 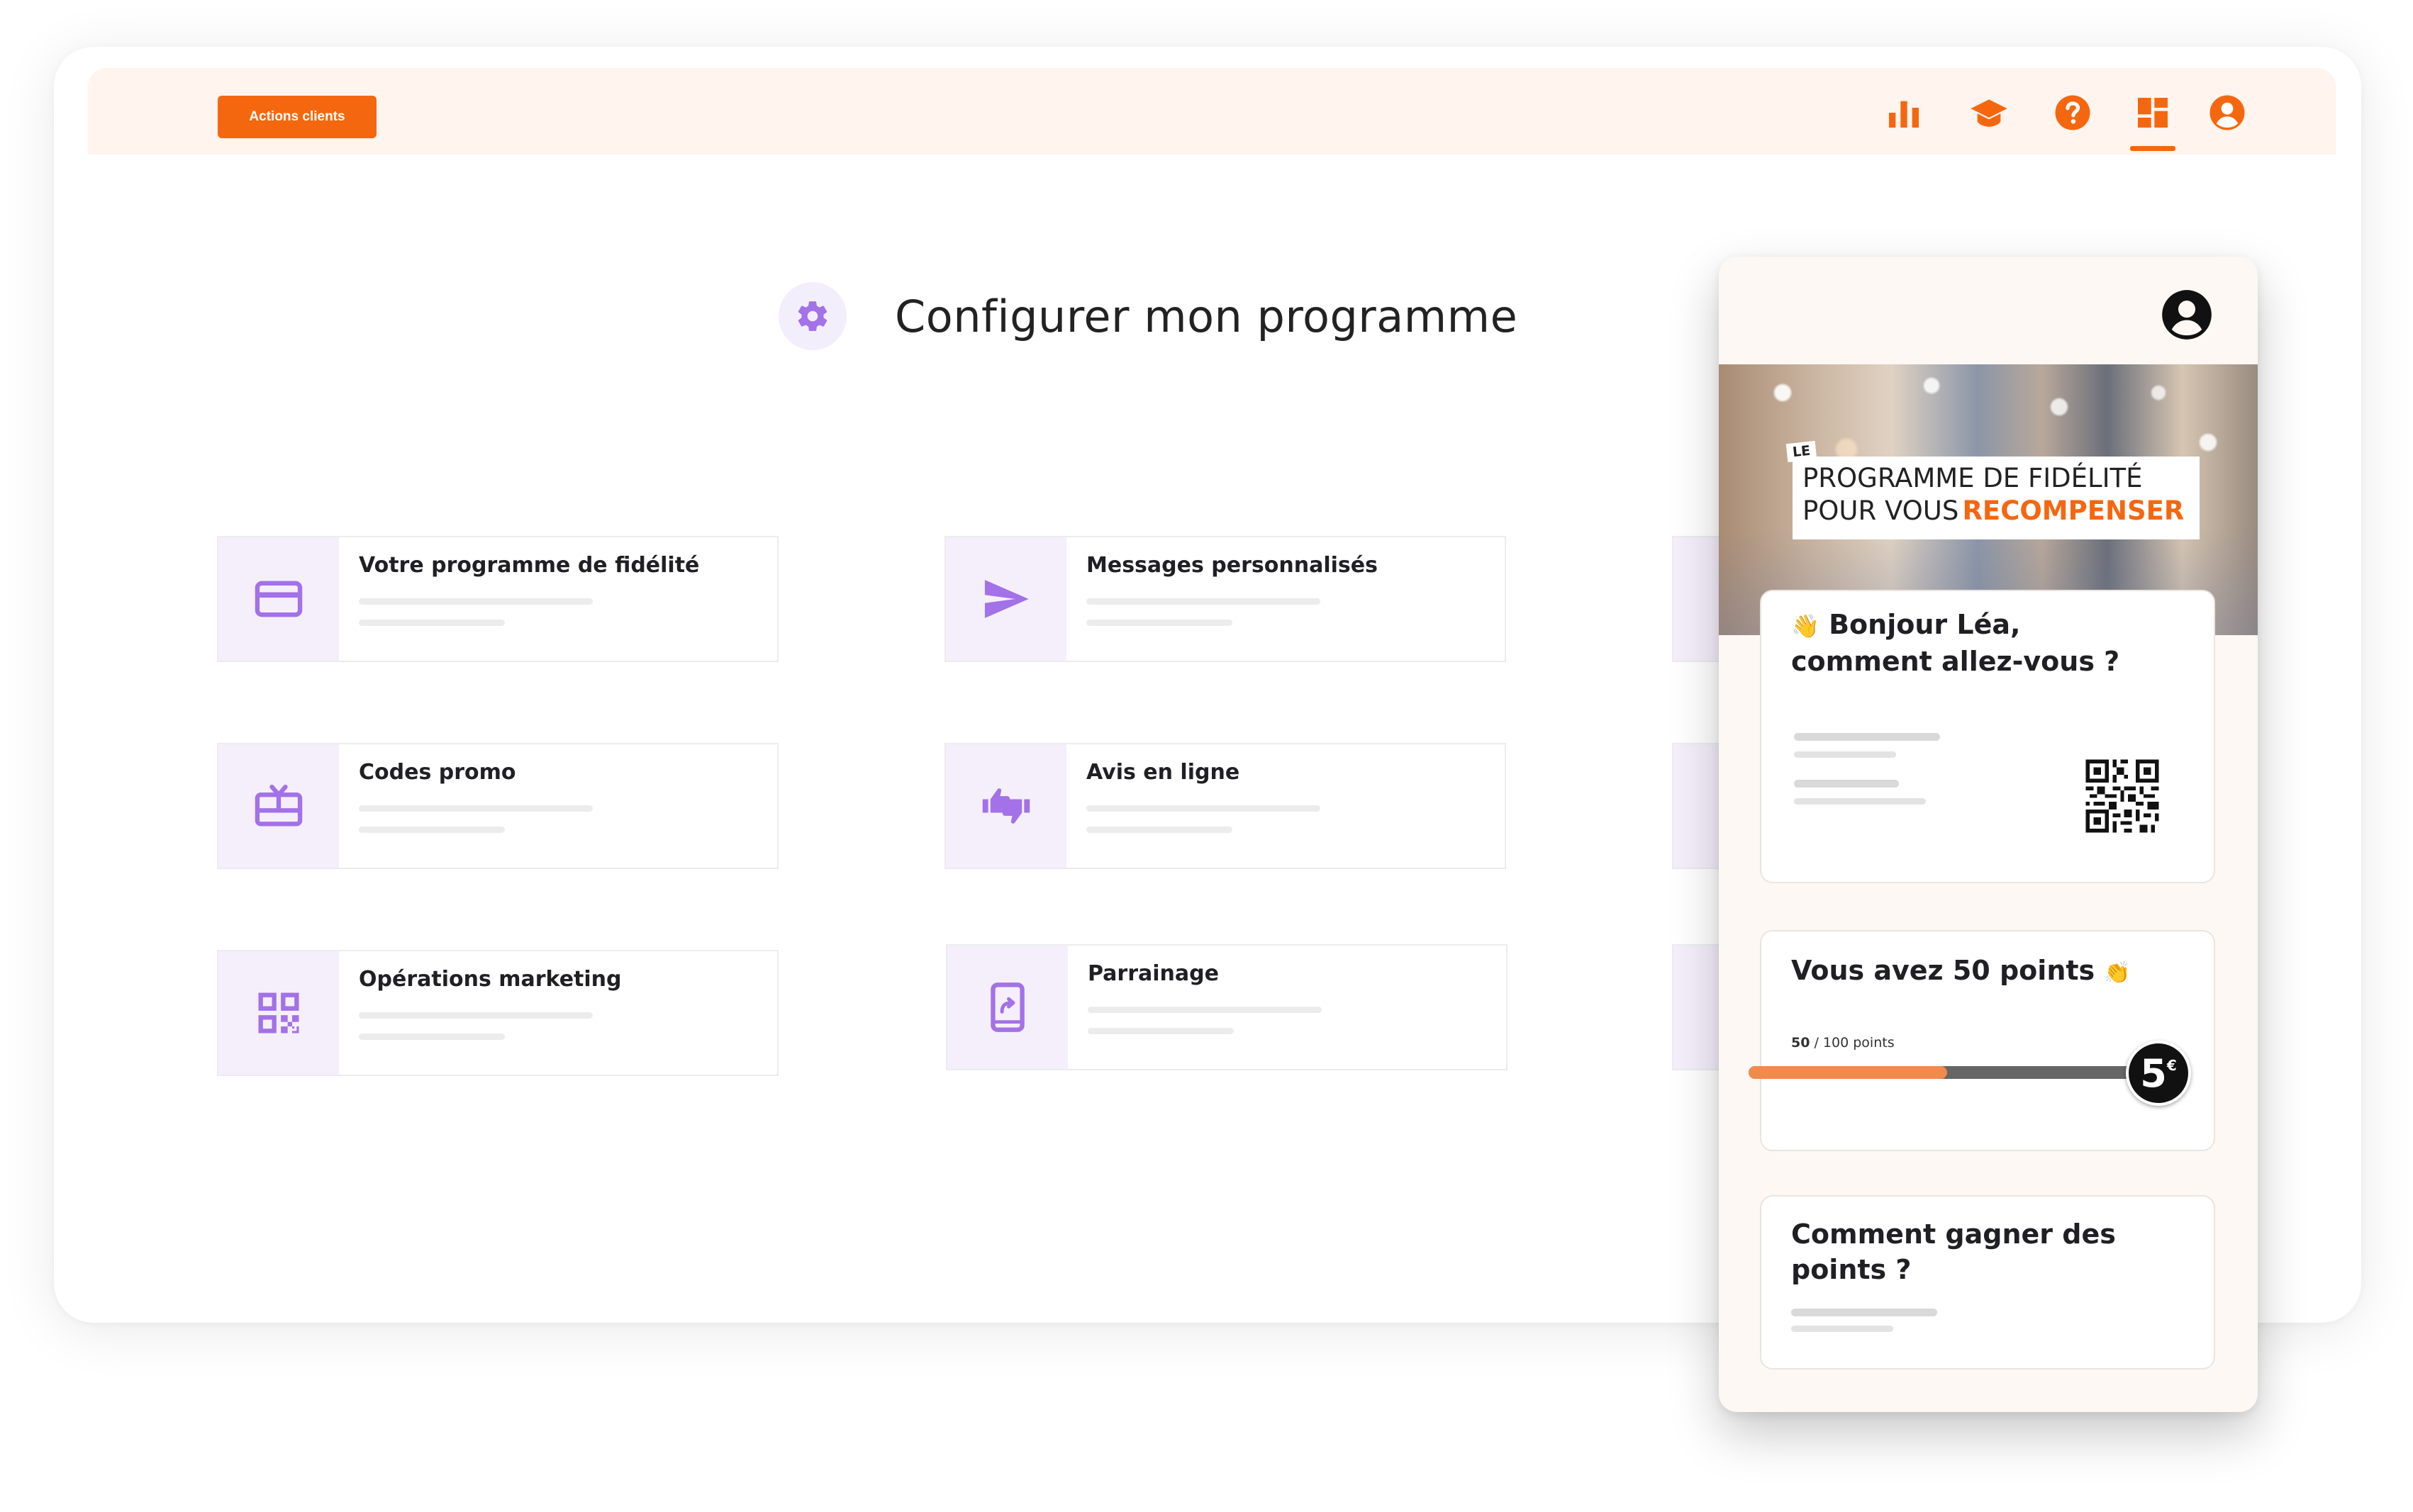 What do you see at coordinates (529, 566) in the screenshot?
I see `card-label: Votre programme de fidélité` at bounding box center [529, 566].